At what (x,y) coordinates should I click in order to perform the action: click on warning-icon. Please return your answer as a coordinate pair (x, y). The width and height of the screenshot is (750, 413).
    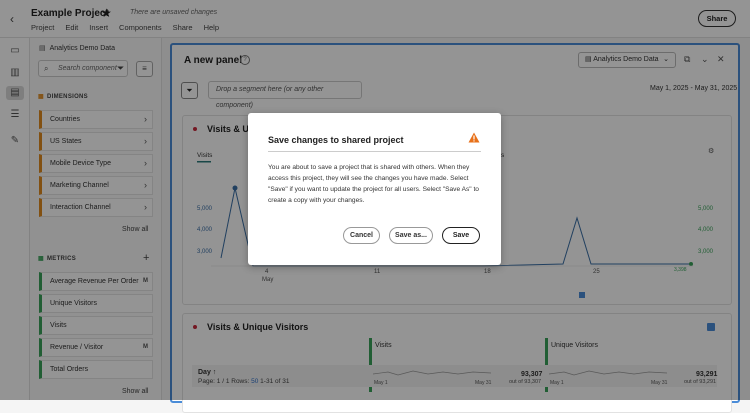
    Looking at the image, I should click on (474, 137).